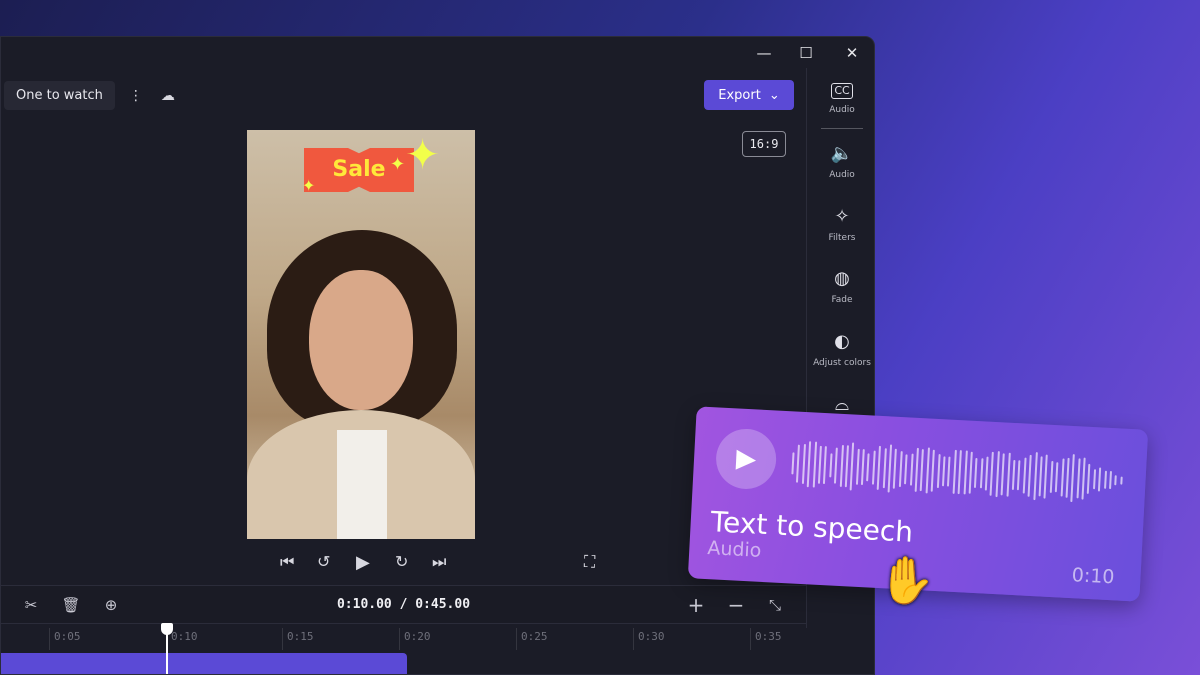  What do you see at coordinates (840, 97) in the screenshot?
I see `sidebar-item-captions: CC Audio` at bounding box center [840, 97].